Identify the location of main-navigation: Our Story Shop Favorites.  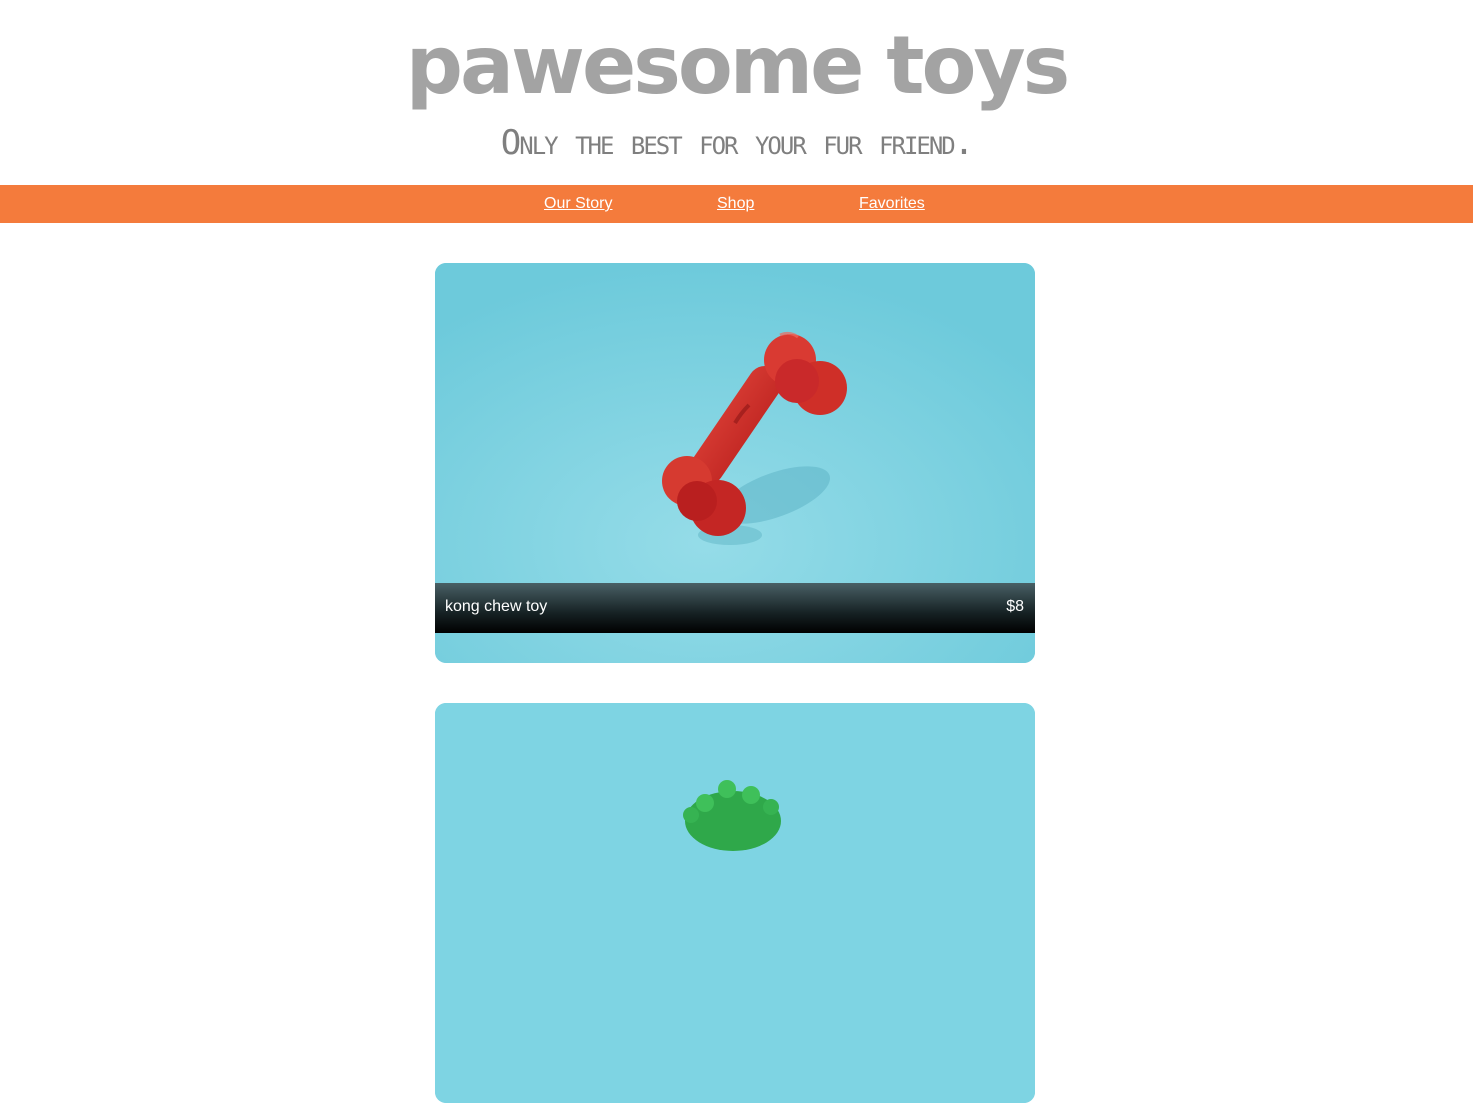
(736, 204).